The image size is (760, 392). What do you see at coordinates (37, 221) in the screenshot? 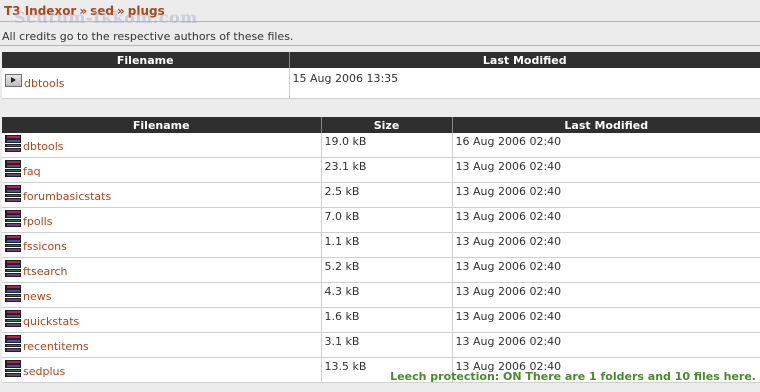
I see `file-link: fpolls` at bounding box center [37, 221].